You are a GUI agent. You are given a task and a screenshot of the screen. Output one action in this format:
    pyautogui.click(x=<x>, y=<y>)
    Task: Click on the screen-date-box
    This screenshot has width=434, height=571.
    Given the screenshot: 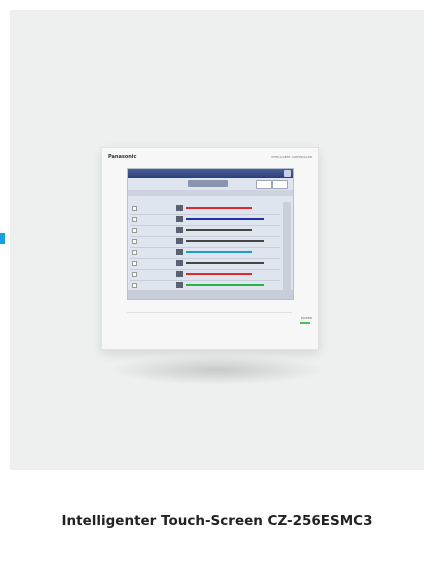 What is the action you would take?
    pyautogui.click(x=208, y=183)
    